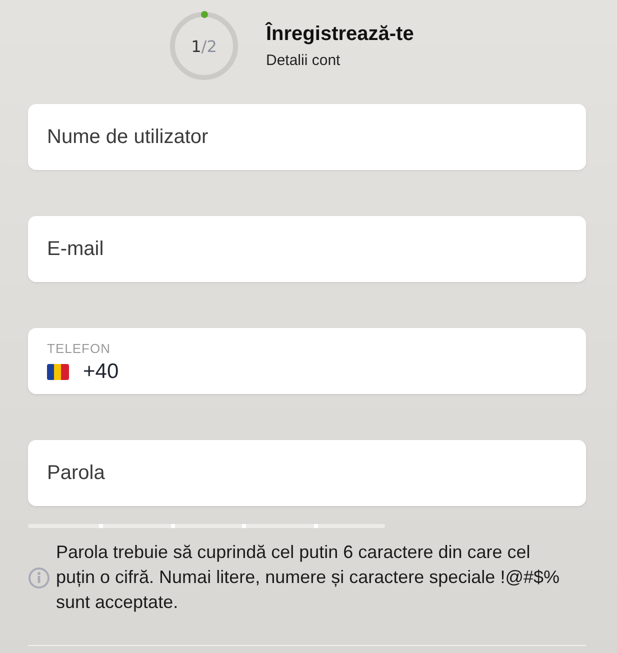 The height and width of the screenshot is (653, 617). Describe the element at coordinates (204, 14) in the screenshot. I see `progress-dot` at that location.